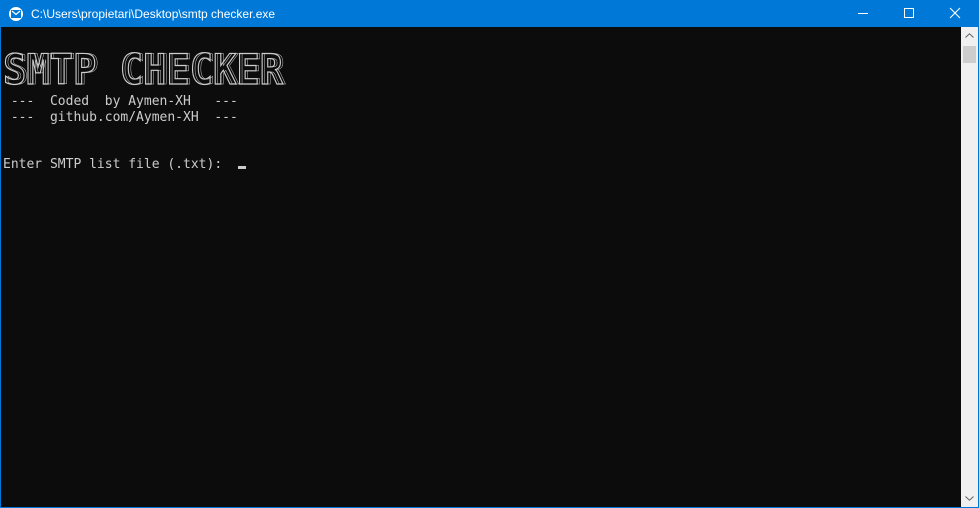  I want to click on vertical-scrollbar, so click(969, 267).